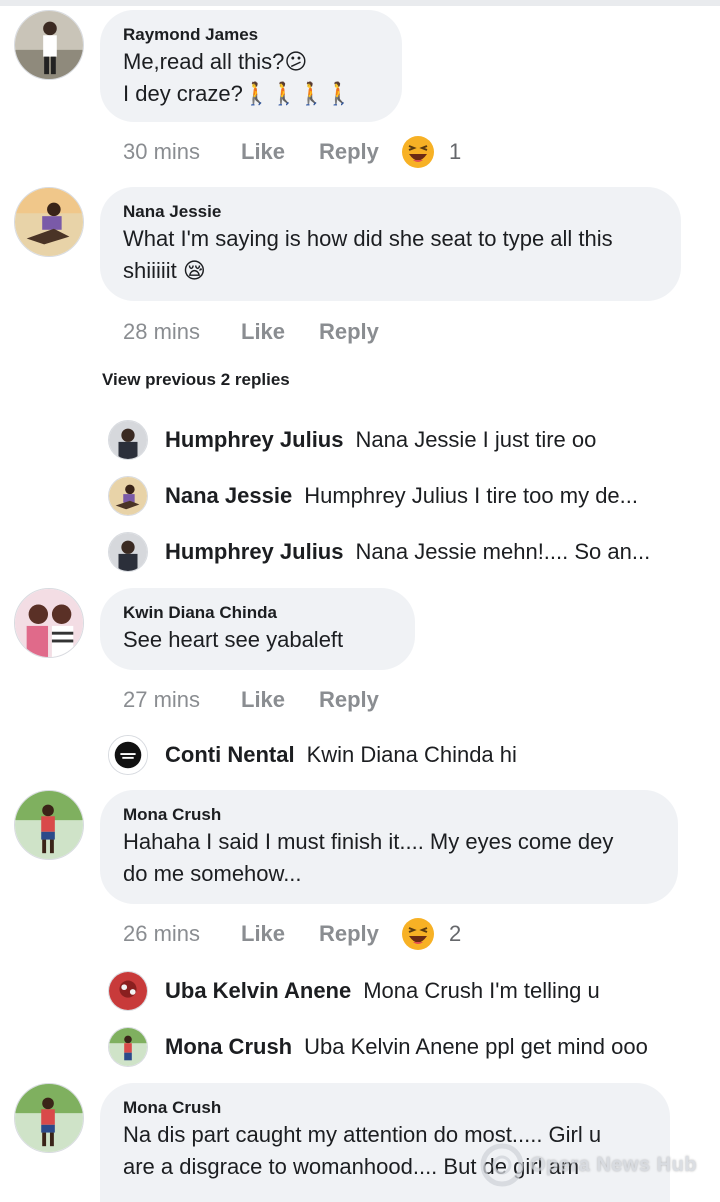 This screenshot has width=720, height=1202. What do you see at coordinates (230, 755) in the screenshot?
I see `reply-author: Conti Nental` at bounding box center [230, 755].